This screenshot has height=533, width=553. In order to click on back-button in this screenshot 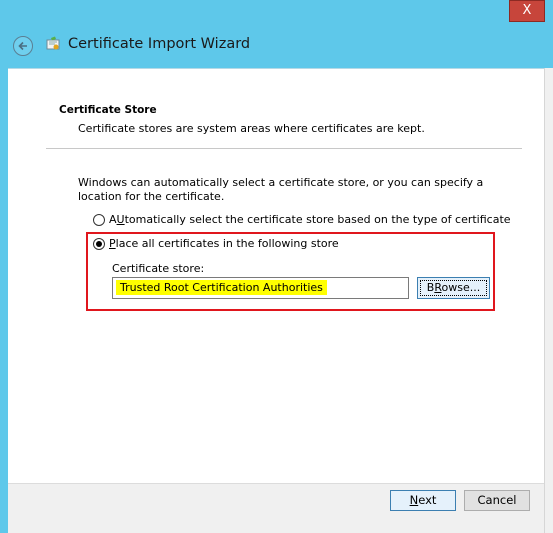, I will do `click(23, 46)`.